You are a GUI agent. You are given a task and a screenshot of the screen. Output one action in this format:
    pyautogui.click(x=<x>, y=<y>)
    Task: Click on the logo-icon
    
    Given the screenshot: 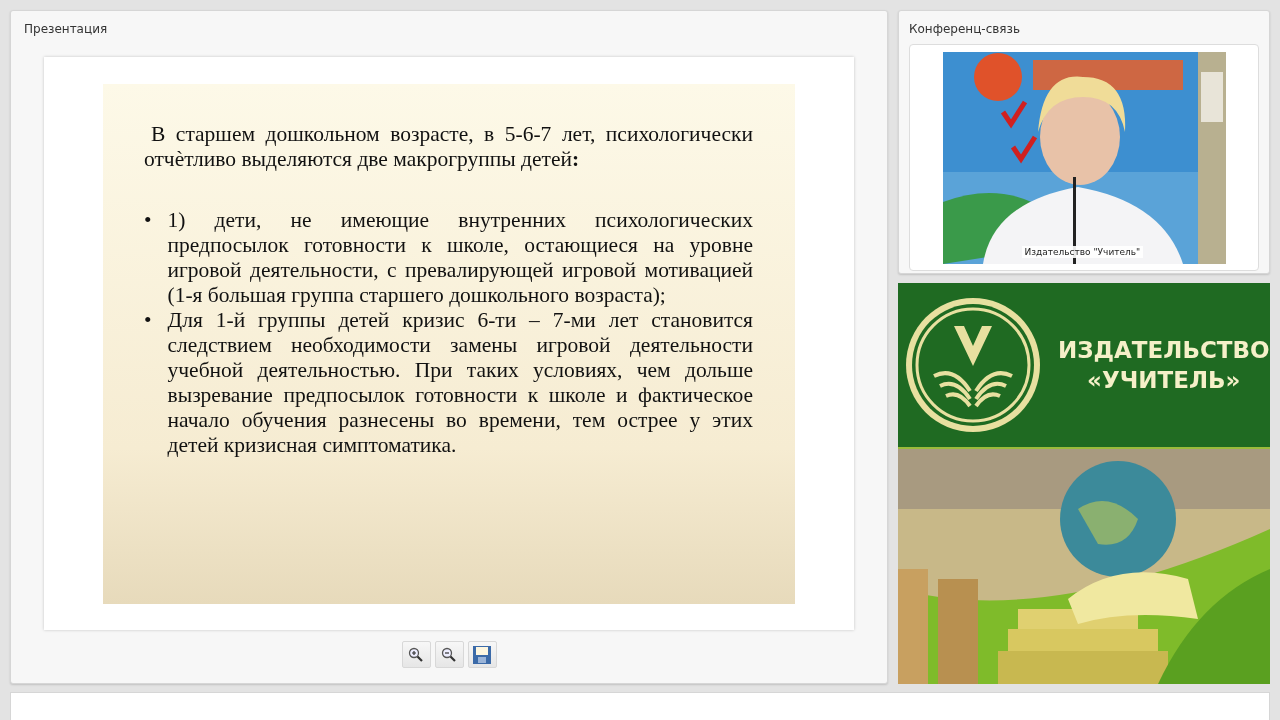 What is the action you would take?
    pyautogui.click(x=973, y=365)
    